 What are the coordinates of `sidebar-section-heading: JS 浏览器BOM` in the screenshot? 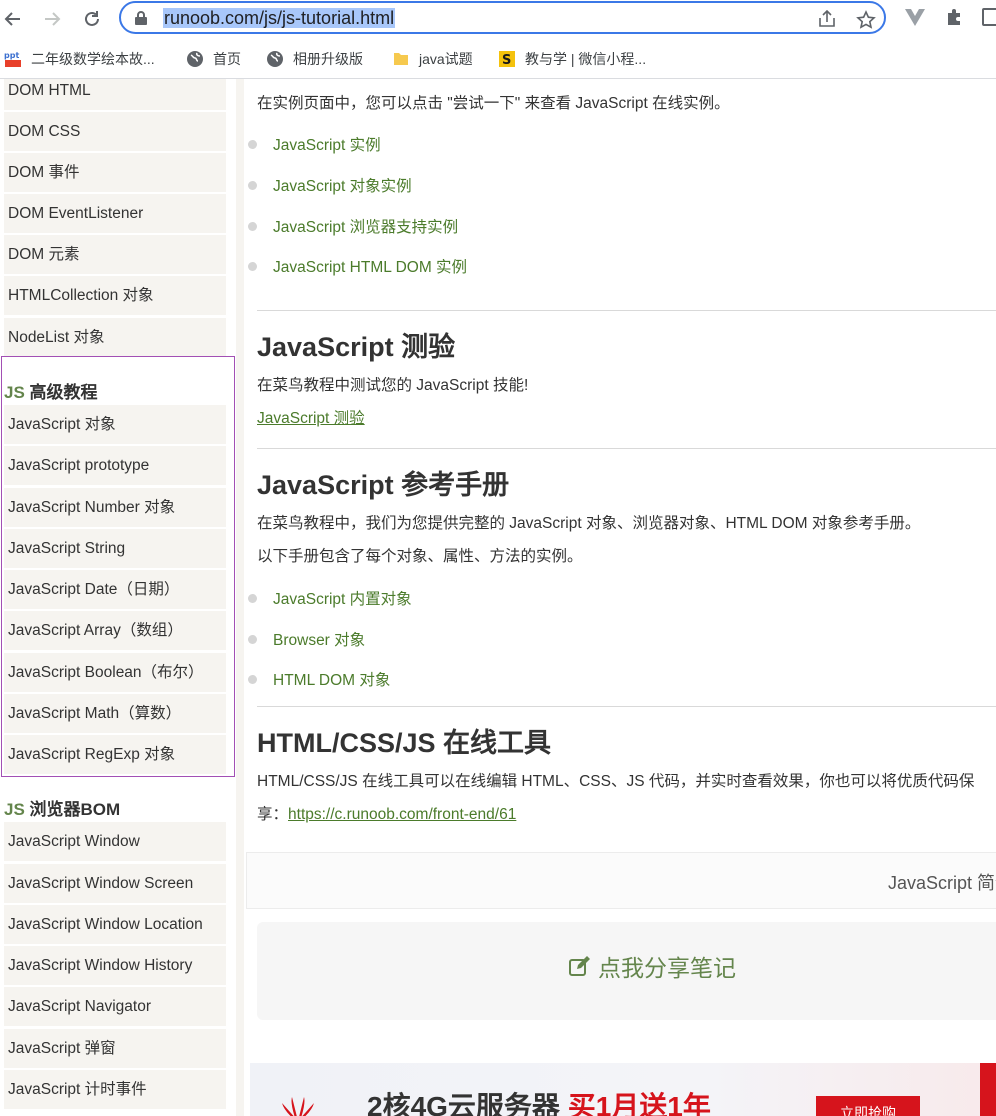 It's located at (62, 807).